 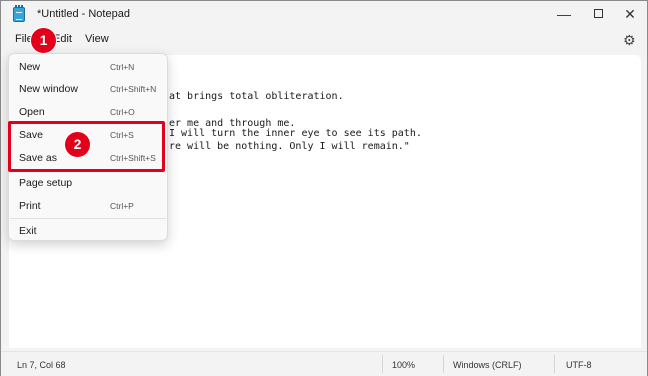 What do you see at coordinates (77, 144) in the screenshot?
I see `step-badge-2: 2` at bounding box center [77, 144].